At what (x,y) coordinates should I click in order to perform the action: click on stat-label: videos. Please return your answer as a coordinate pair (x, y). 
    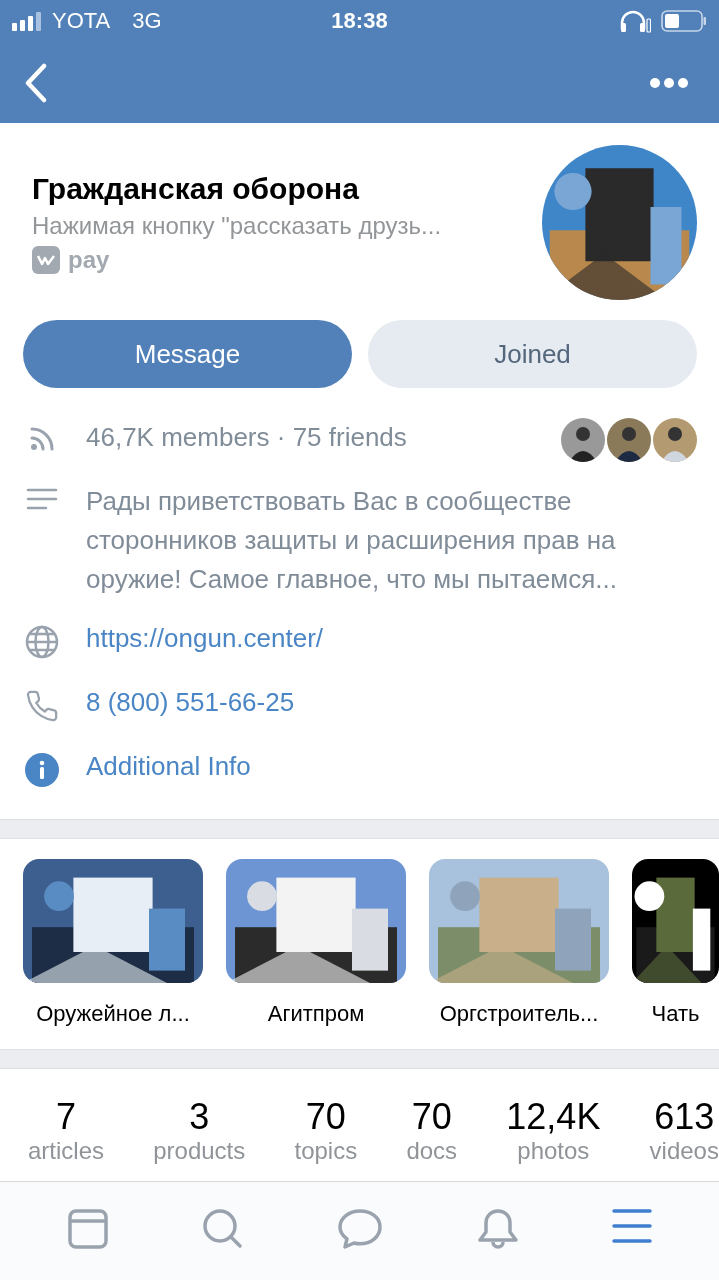
    Looking at the image, I should click on (684, 1151).